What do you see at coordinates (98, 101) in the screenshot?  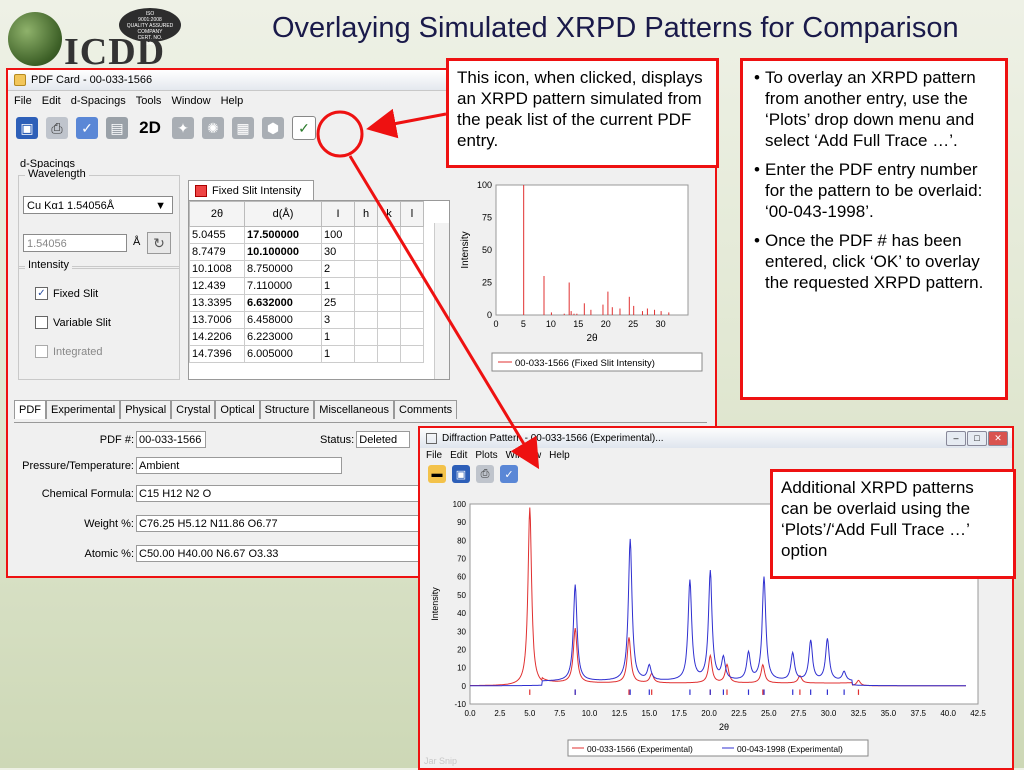 I see `menu-dspacings: d-Spacings` at bounding box center [98, 101].